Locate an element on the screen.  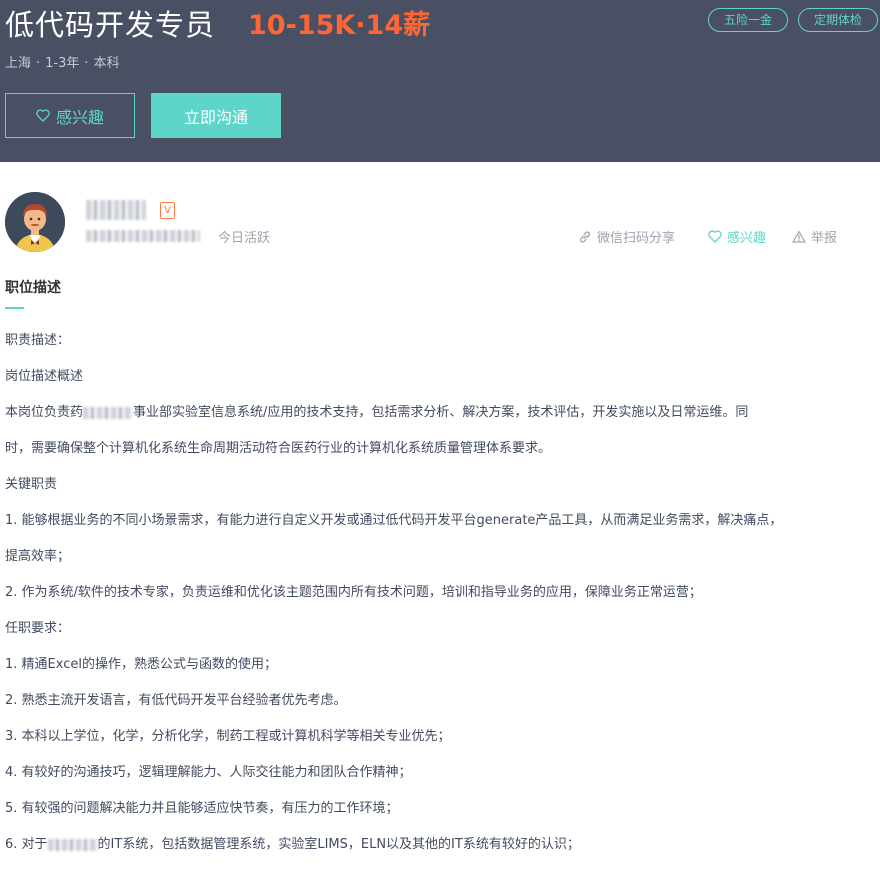
description-line: 3. 本科以上学位，化学，分析化学，制药工程或计算机科学等相关专业优先； is located at coordinates (228, 736).